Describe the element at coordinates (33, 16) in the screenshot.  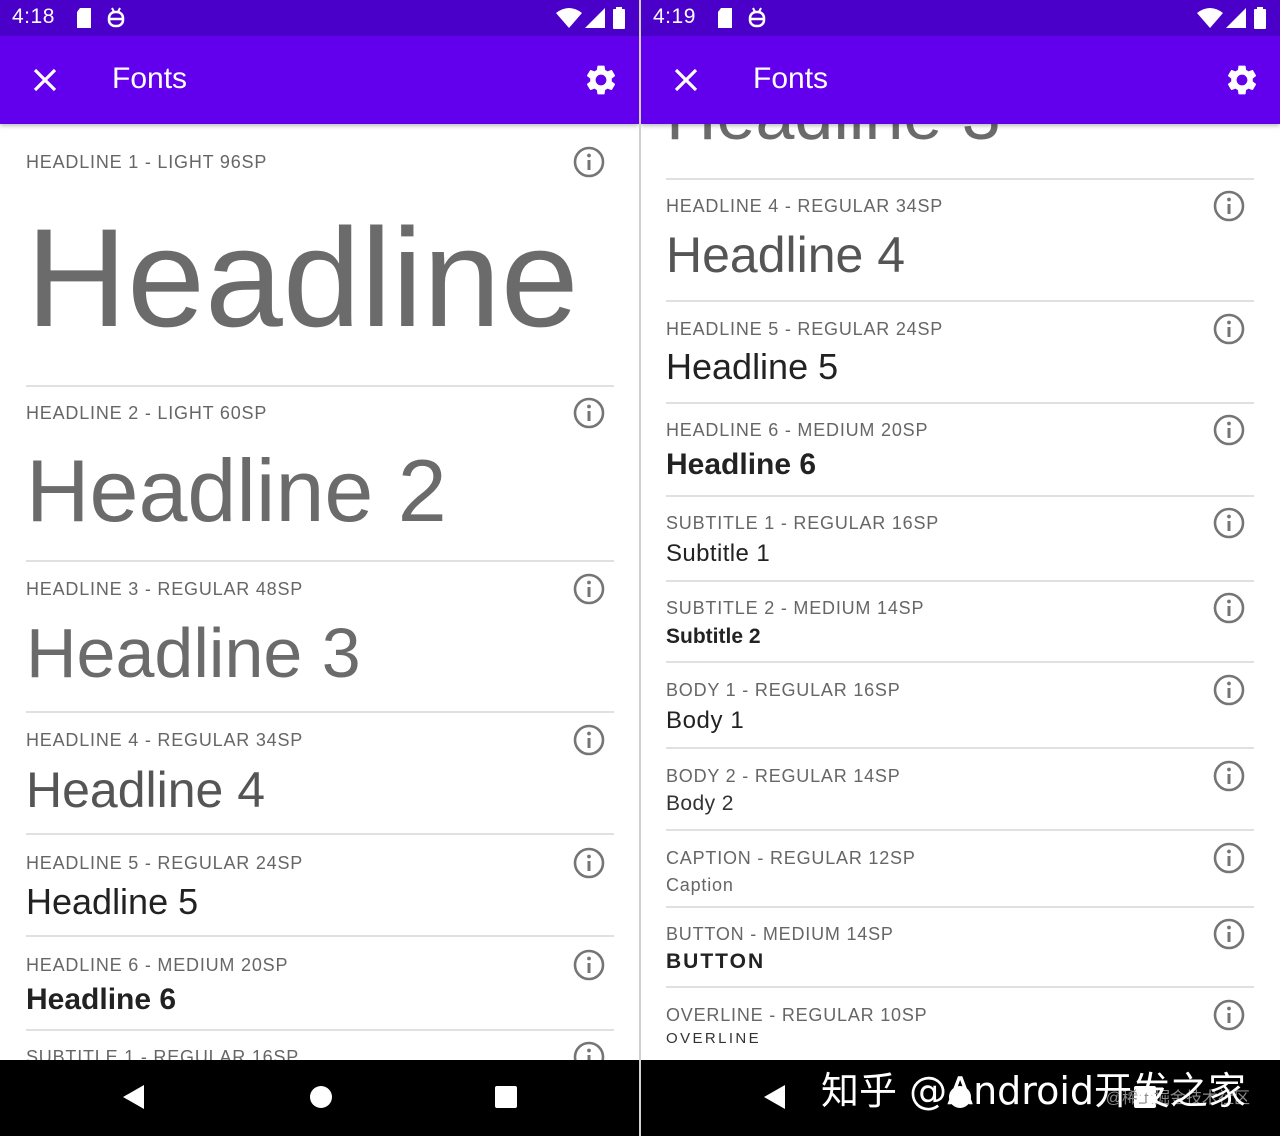
I see `status-time: 4:18` at that location.